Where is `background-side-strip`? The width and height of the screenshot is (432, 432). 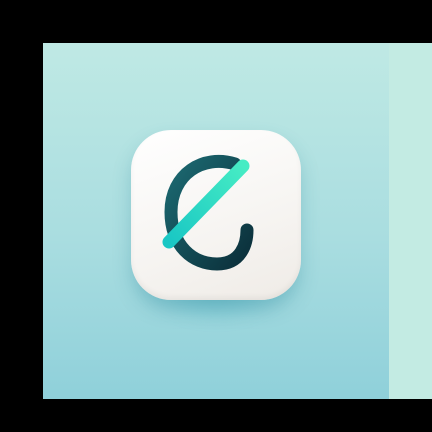 background-side-strip is located at coordinates (410, 221).